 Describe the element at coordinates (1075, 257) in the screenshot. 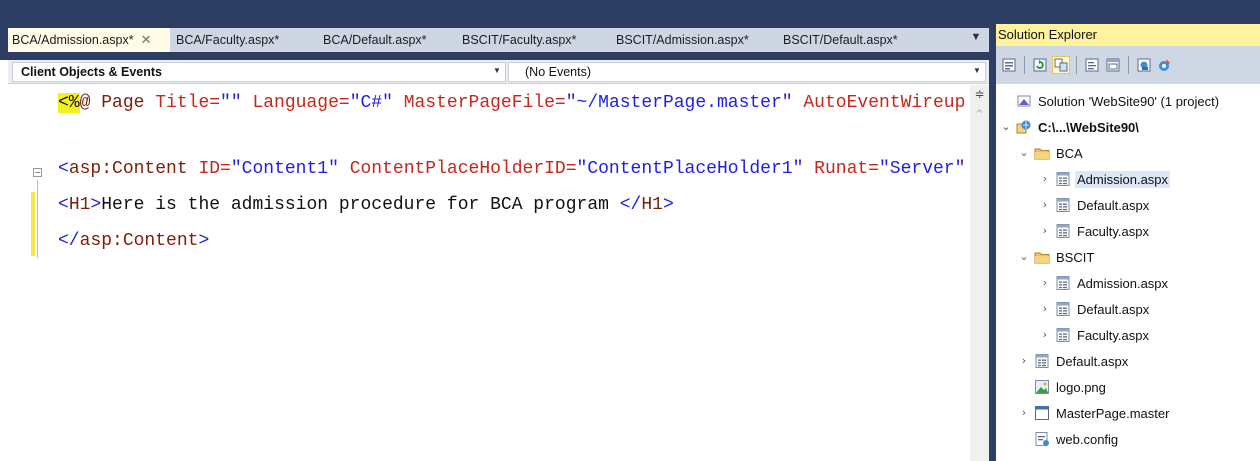

I see `tree-node-label: BSCIT` at that location.